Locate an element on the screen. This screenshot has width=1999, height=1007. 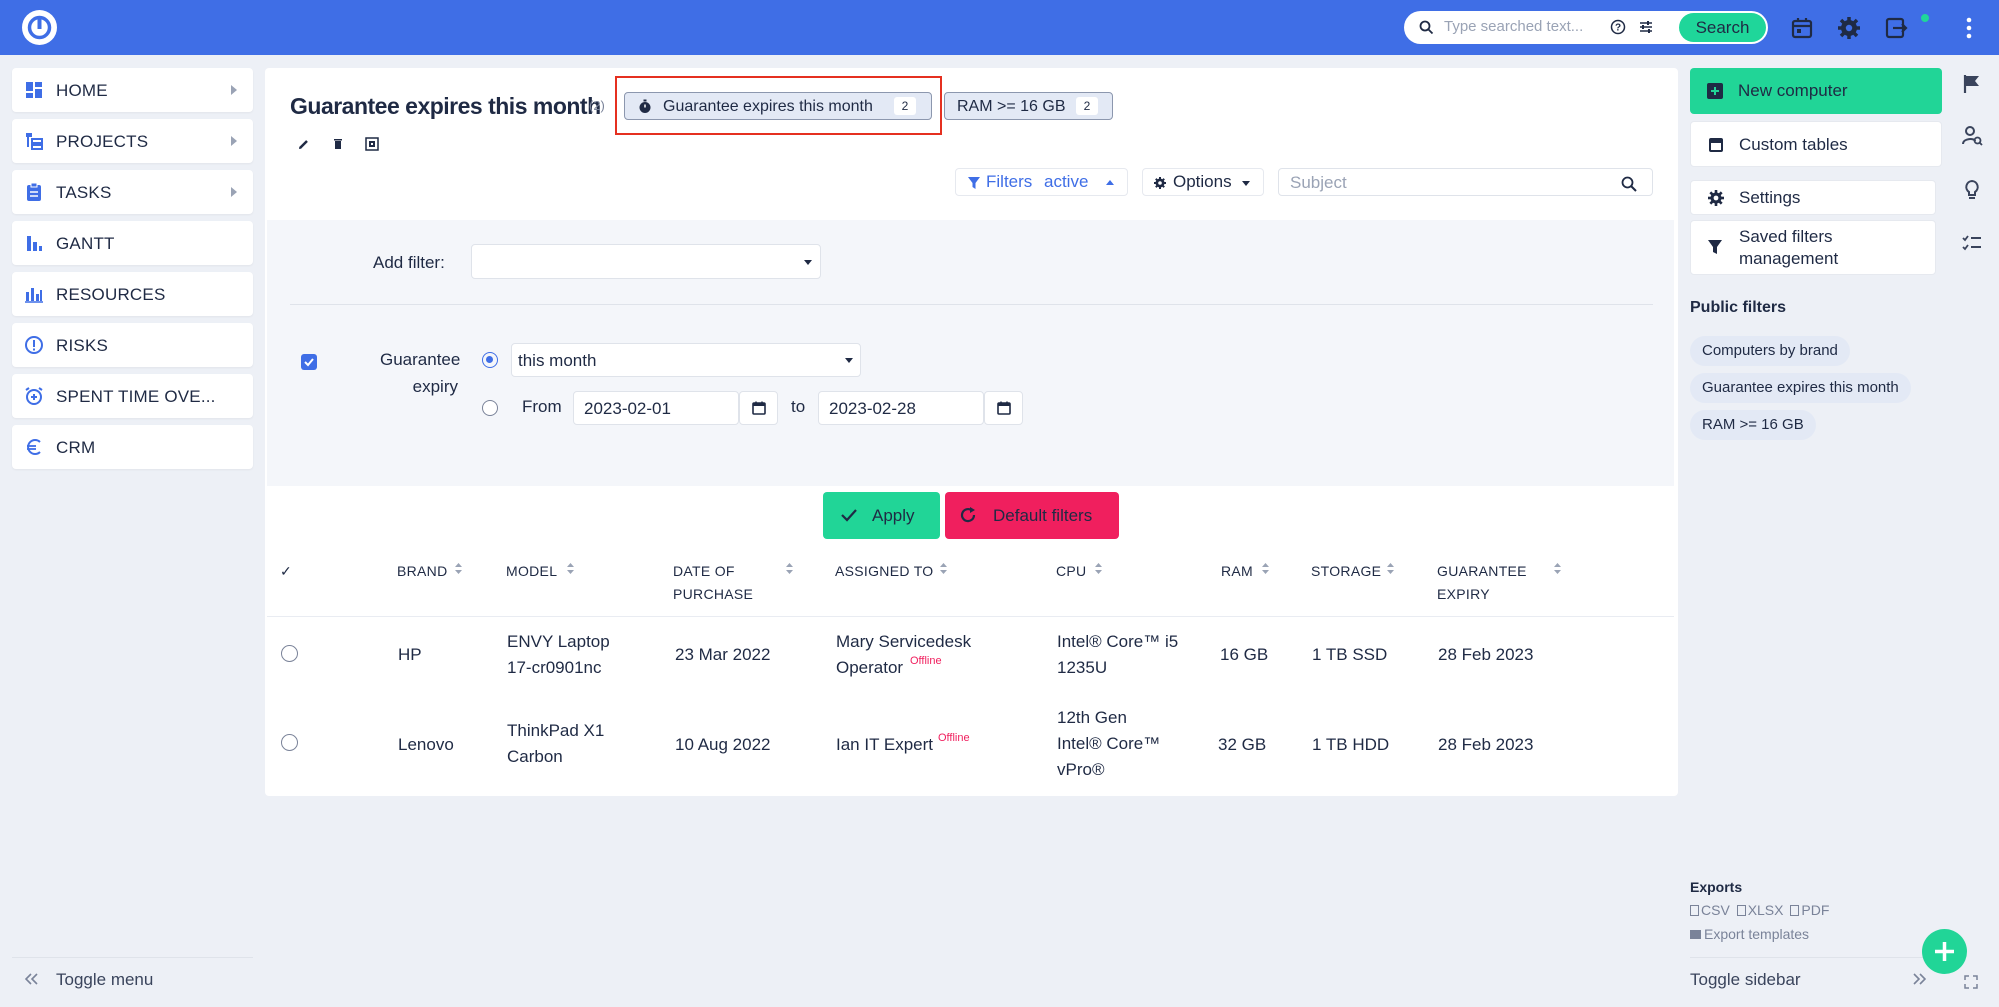
export-templates-link: Export templates is located at coordinates (1756, 934).